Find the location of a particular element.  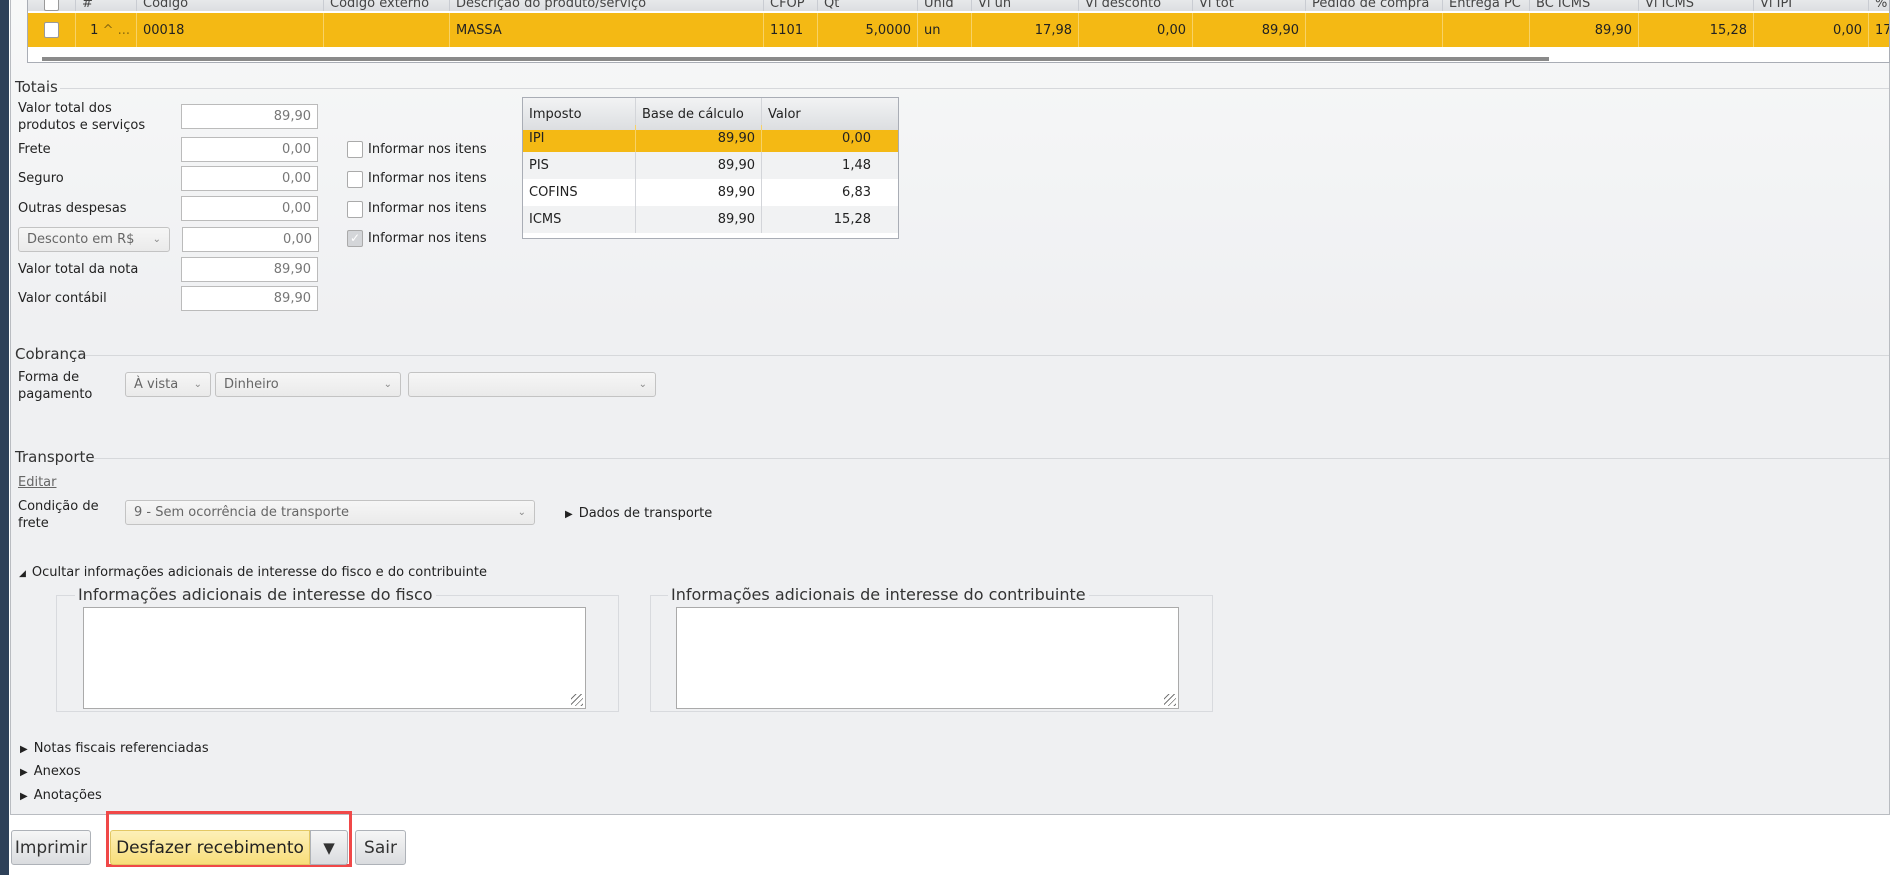

col-codigo-externo: Código externo is located at coordinates (387, 5).